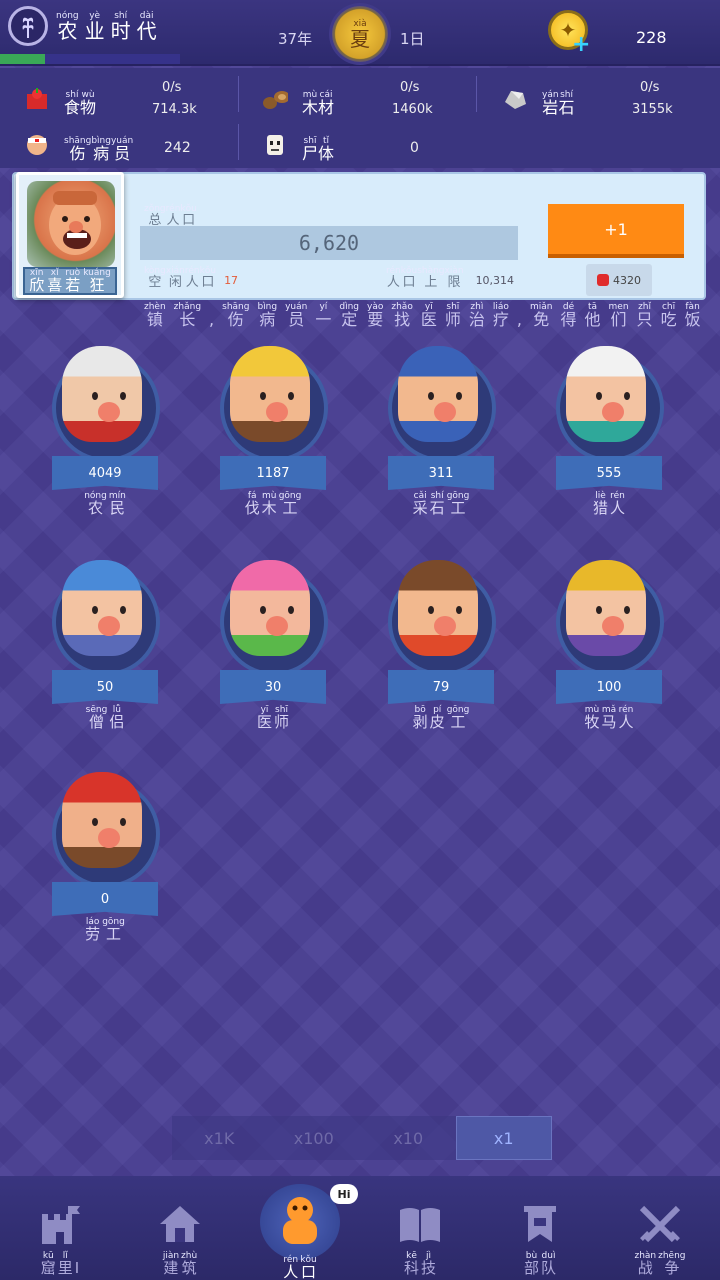  I want to click on ruby-char: shī 尸, so click(310, 149).